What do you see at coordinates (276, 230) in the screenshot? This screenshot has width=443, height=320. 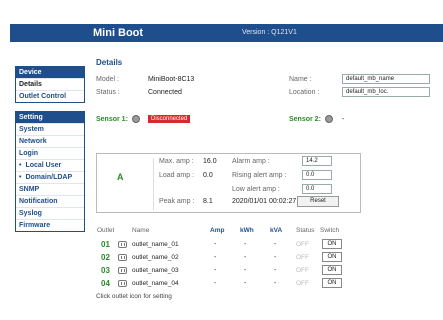 I see `col-kva: kVA` at bounding box center [276, 230].